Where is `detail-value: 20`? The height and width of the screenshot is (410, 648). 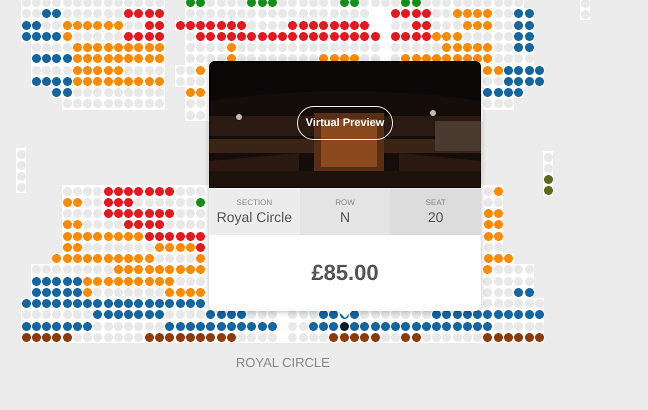 detail-value: 20 is located at coordinates (436, 217).